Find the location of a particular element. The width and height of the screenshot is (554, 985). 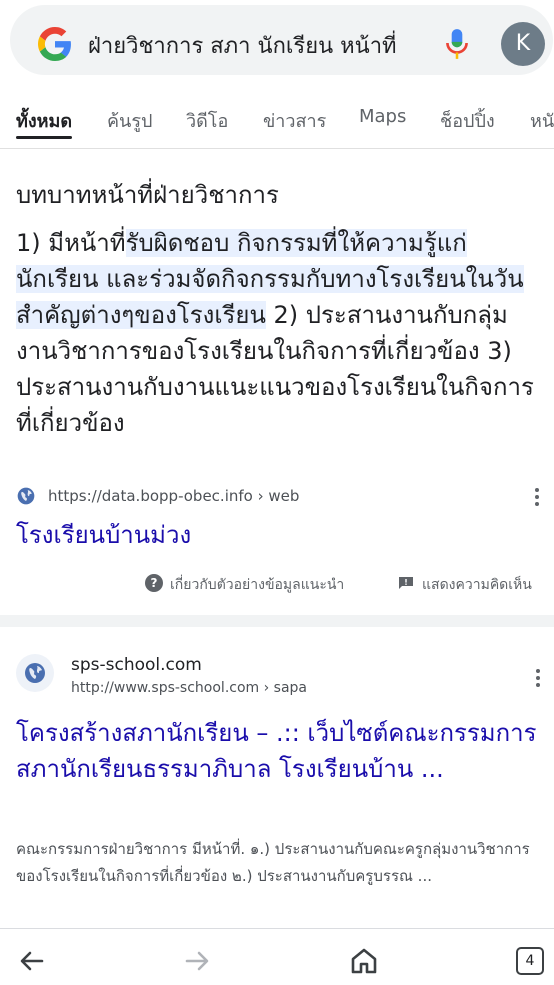

section-separator is located at coordinates (277, 621).